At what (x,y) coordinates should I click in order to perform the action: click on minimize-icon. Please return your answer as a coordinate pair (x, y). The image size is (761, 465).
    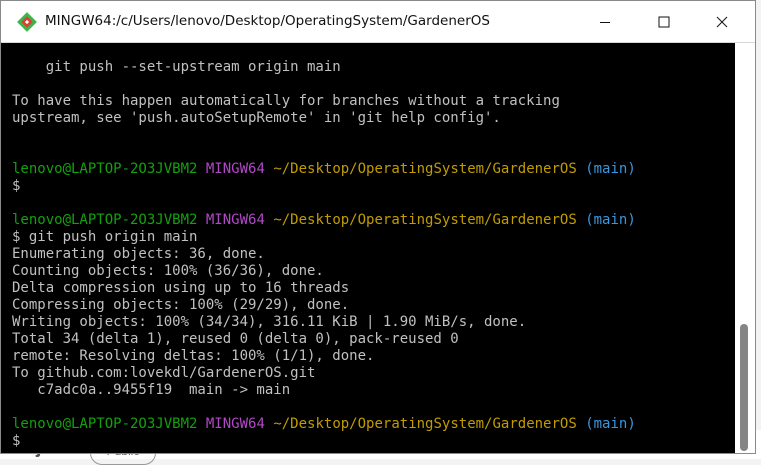
    Looking at the image, I should click on (605, 22).